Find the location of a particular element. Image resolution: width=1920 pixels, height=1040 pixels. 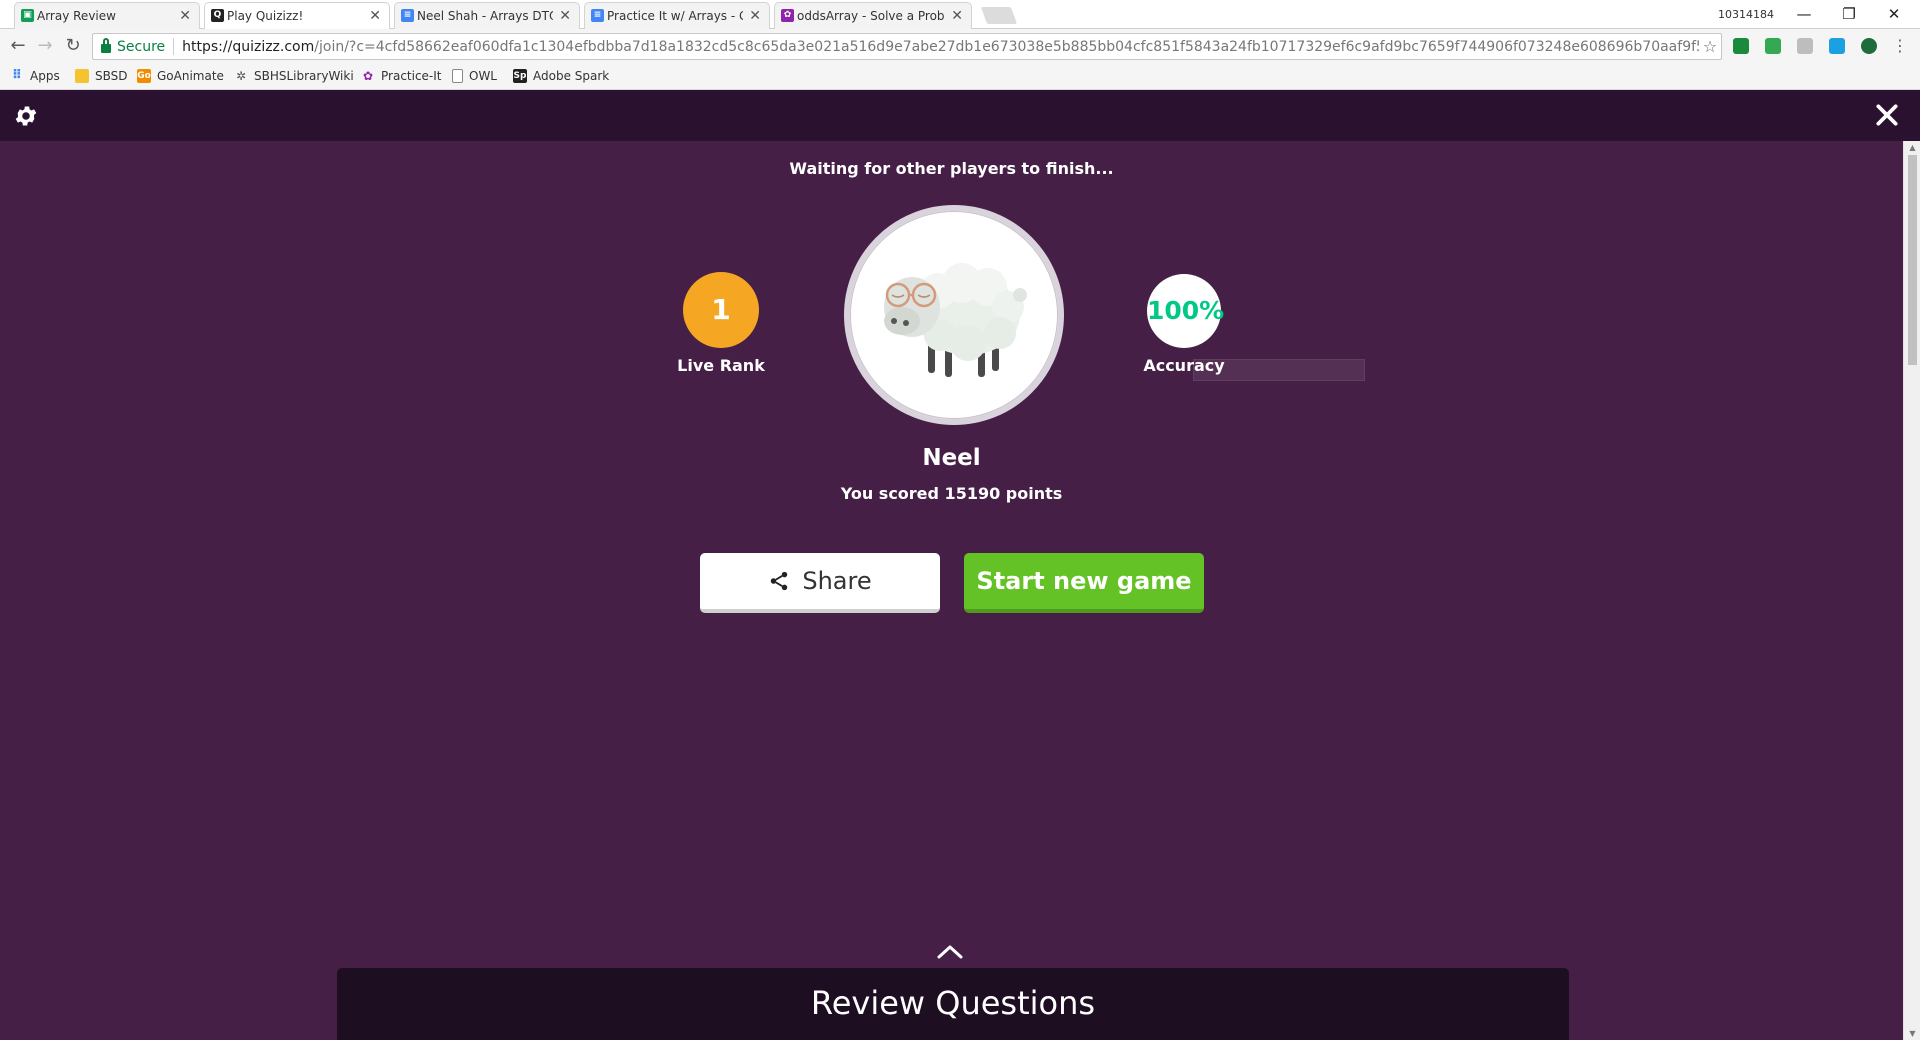

window-user-label: 10314184 is located at coordinates (1746, 14).